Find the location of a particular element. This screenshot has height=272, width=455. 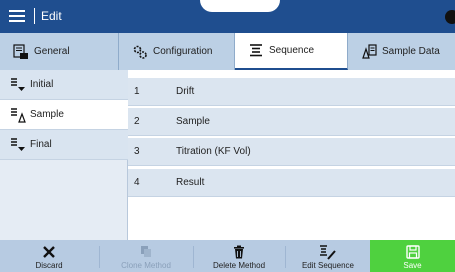

sequence-row-label: Result is located at coordinates (190, 182).